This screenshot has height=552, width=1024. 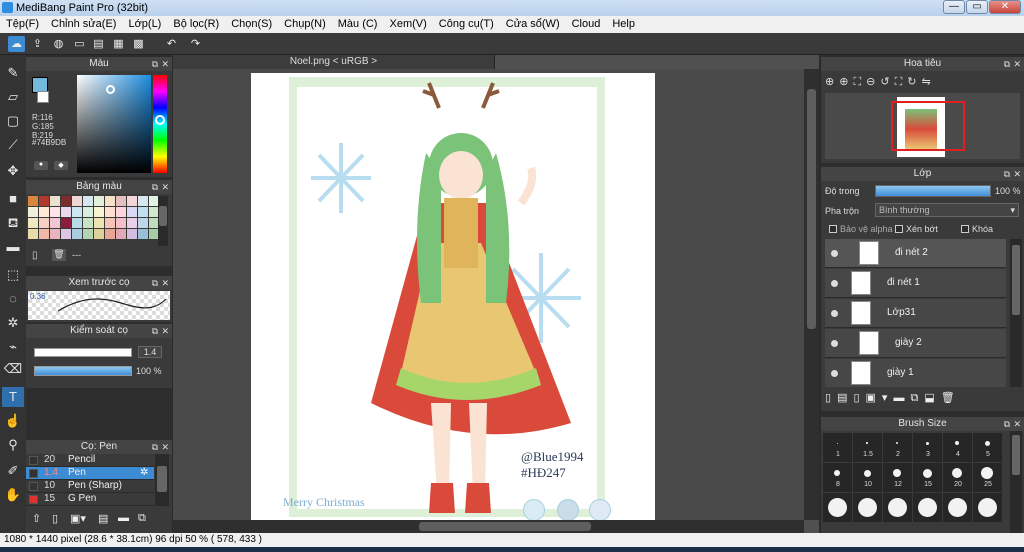 I want to click on brush-size-scrollbar, so click(x=1016, y=482).